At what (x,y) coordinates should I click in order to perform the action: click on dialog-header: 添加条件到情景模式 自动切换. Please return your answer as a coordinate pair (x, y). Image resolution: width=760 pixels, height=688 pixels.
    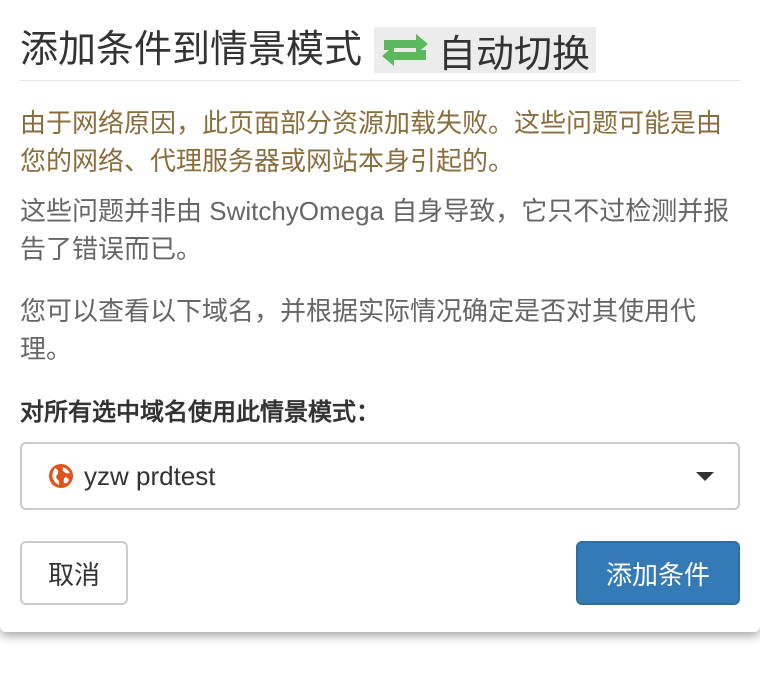
    Looking at the image, I should click on (380, 50).